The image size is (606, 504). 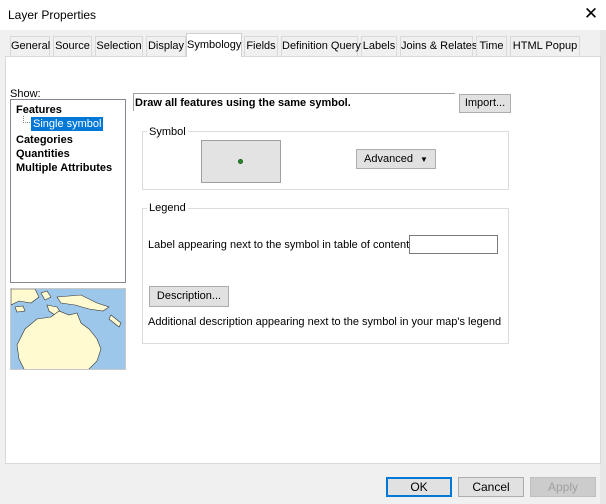 I want to click on map-illustration, so click(x=68, y=329).